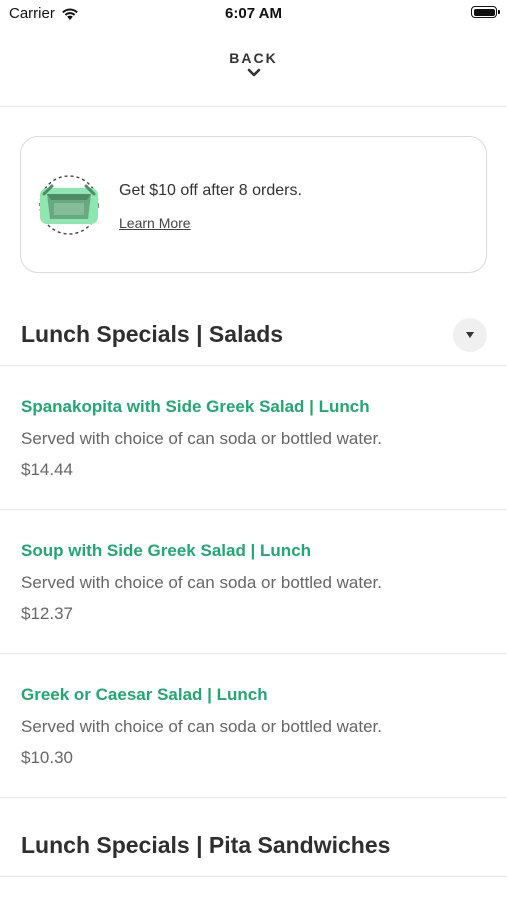 The image size is (507, 900). Describe the element at coordinates (253, 72) in the screenshot. I see `chevron-down-icon` at that location.